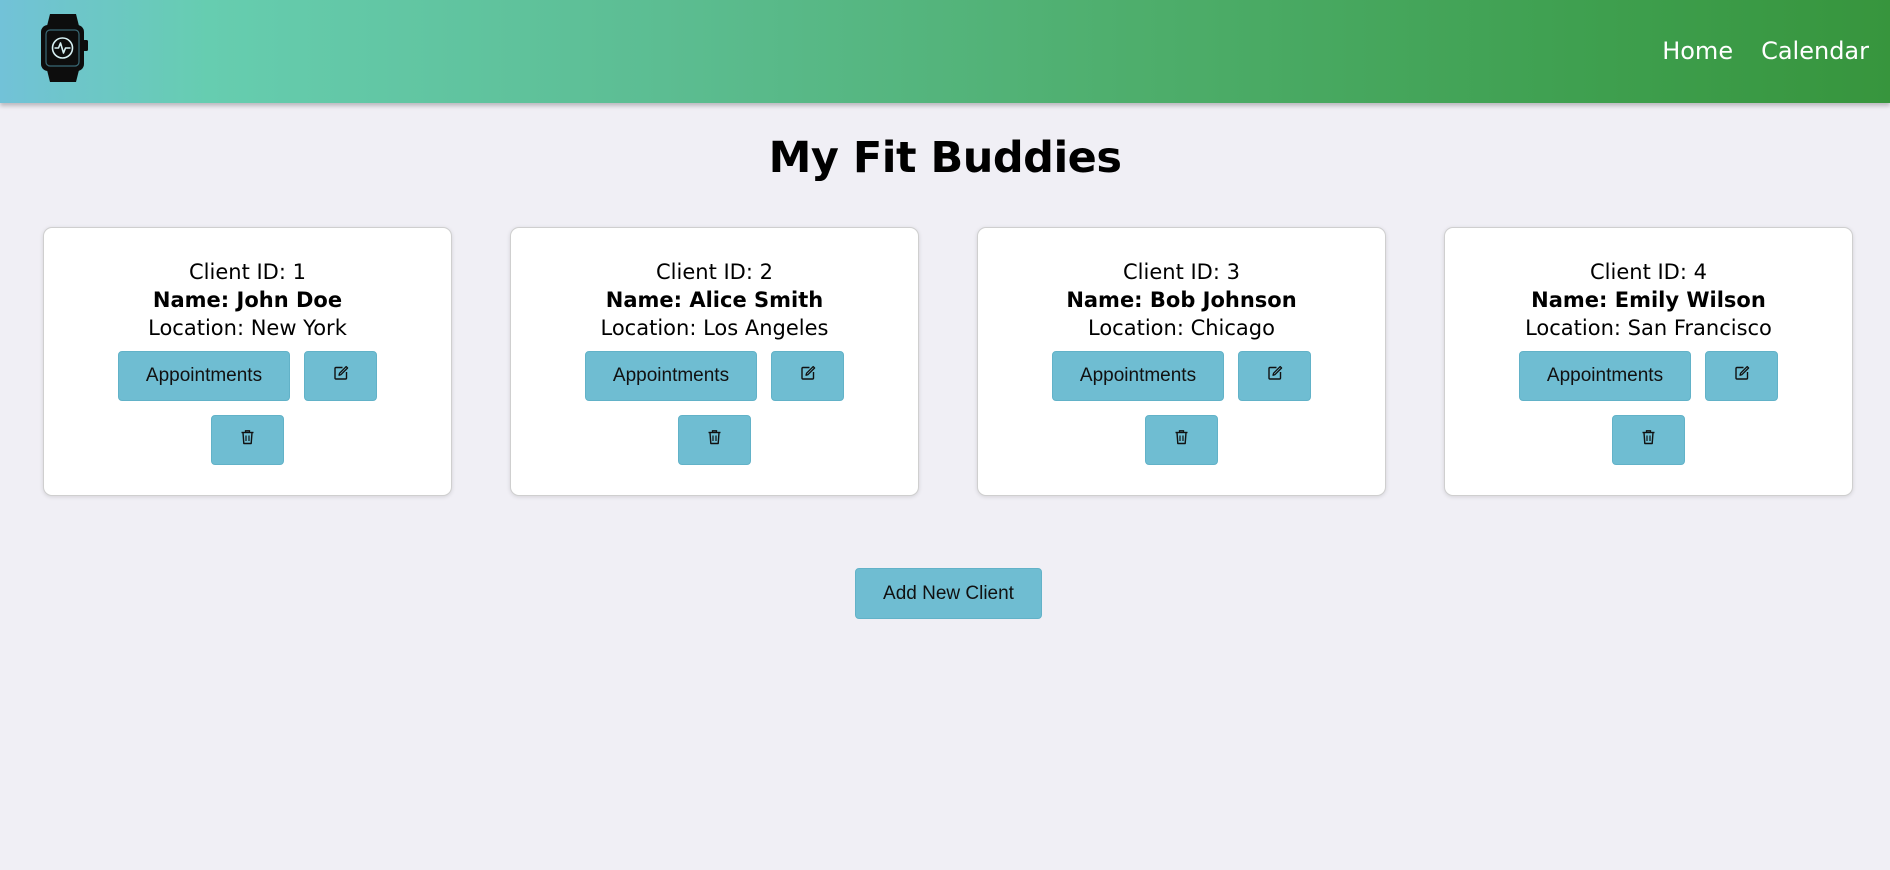 The image size is (1890, 870). I want to click on nav-links: Home Calendar, so click(1765, 51).